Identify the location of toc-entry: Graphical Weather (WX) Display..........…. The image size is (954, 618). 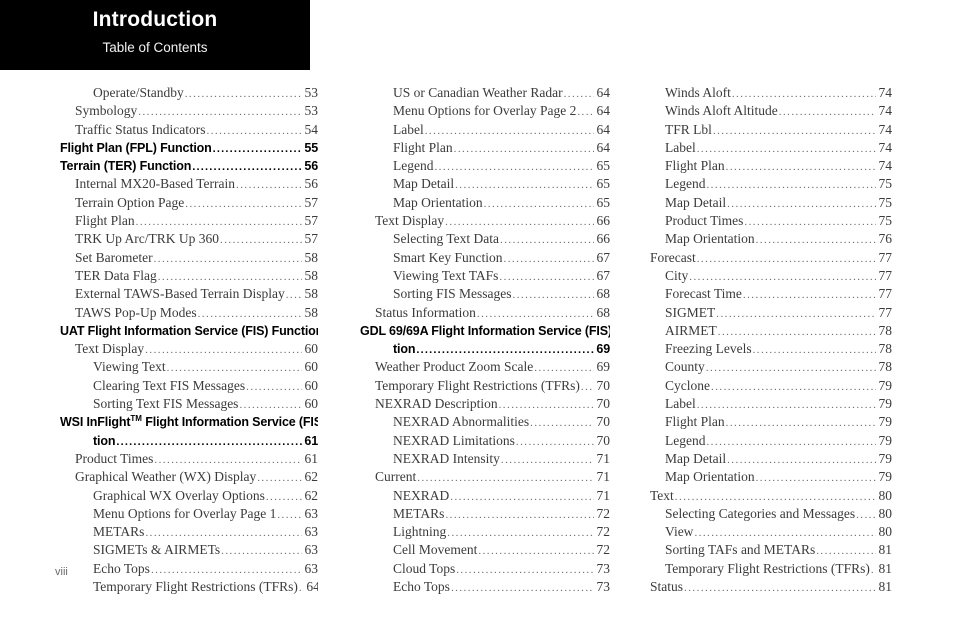
(189, 477).